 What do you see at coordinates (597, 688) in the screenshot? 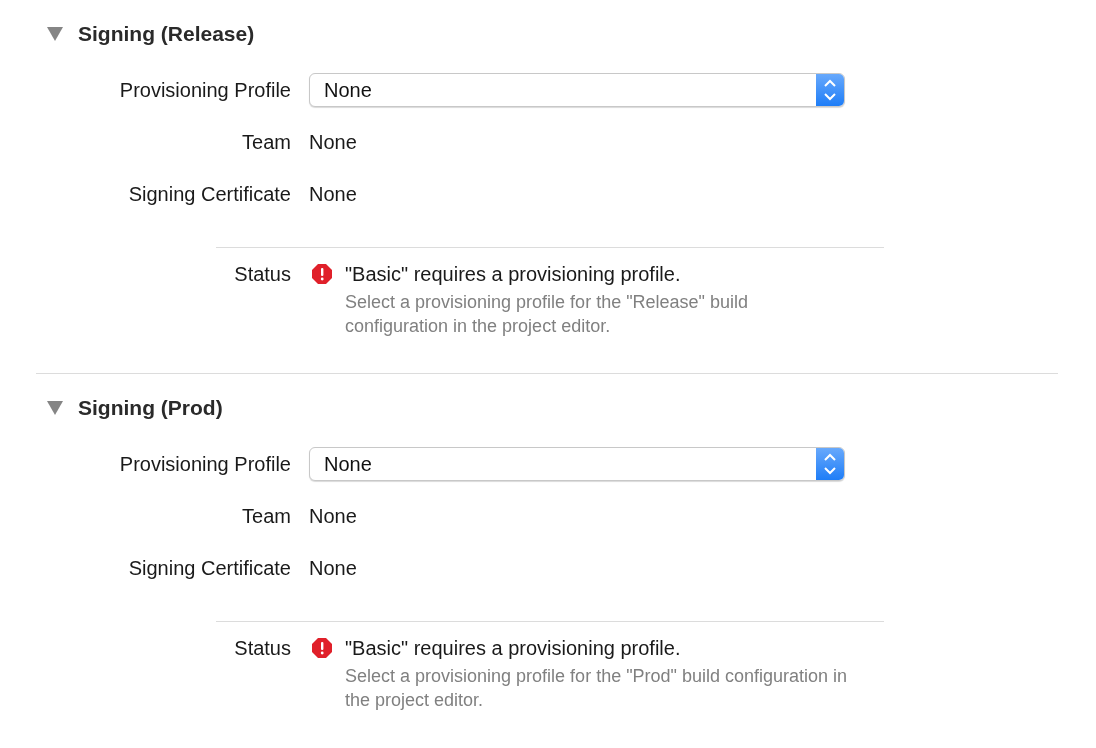
I see `status-detail: Select a provisioning profile for the "Prod" build configuration in the project editor.` at bounding box center [597, 688].